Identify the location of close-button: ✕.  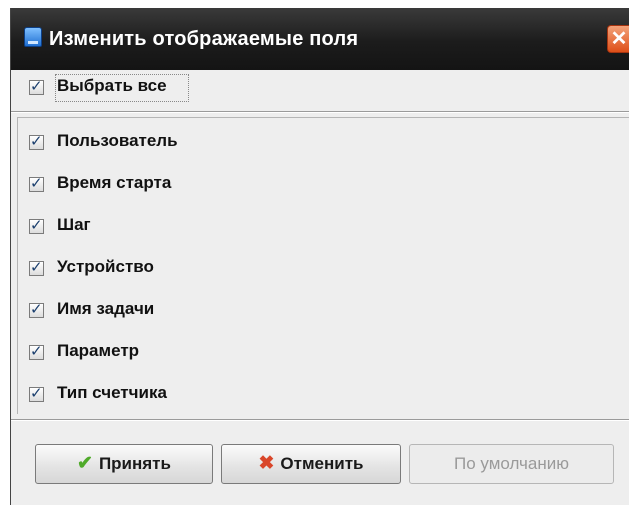
(618, 39).